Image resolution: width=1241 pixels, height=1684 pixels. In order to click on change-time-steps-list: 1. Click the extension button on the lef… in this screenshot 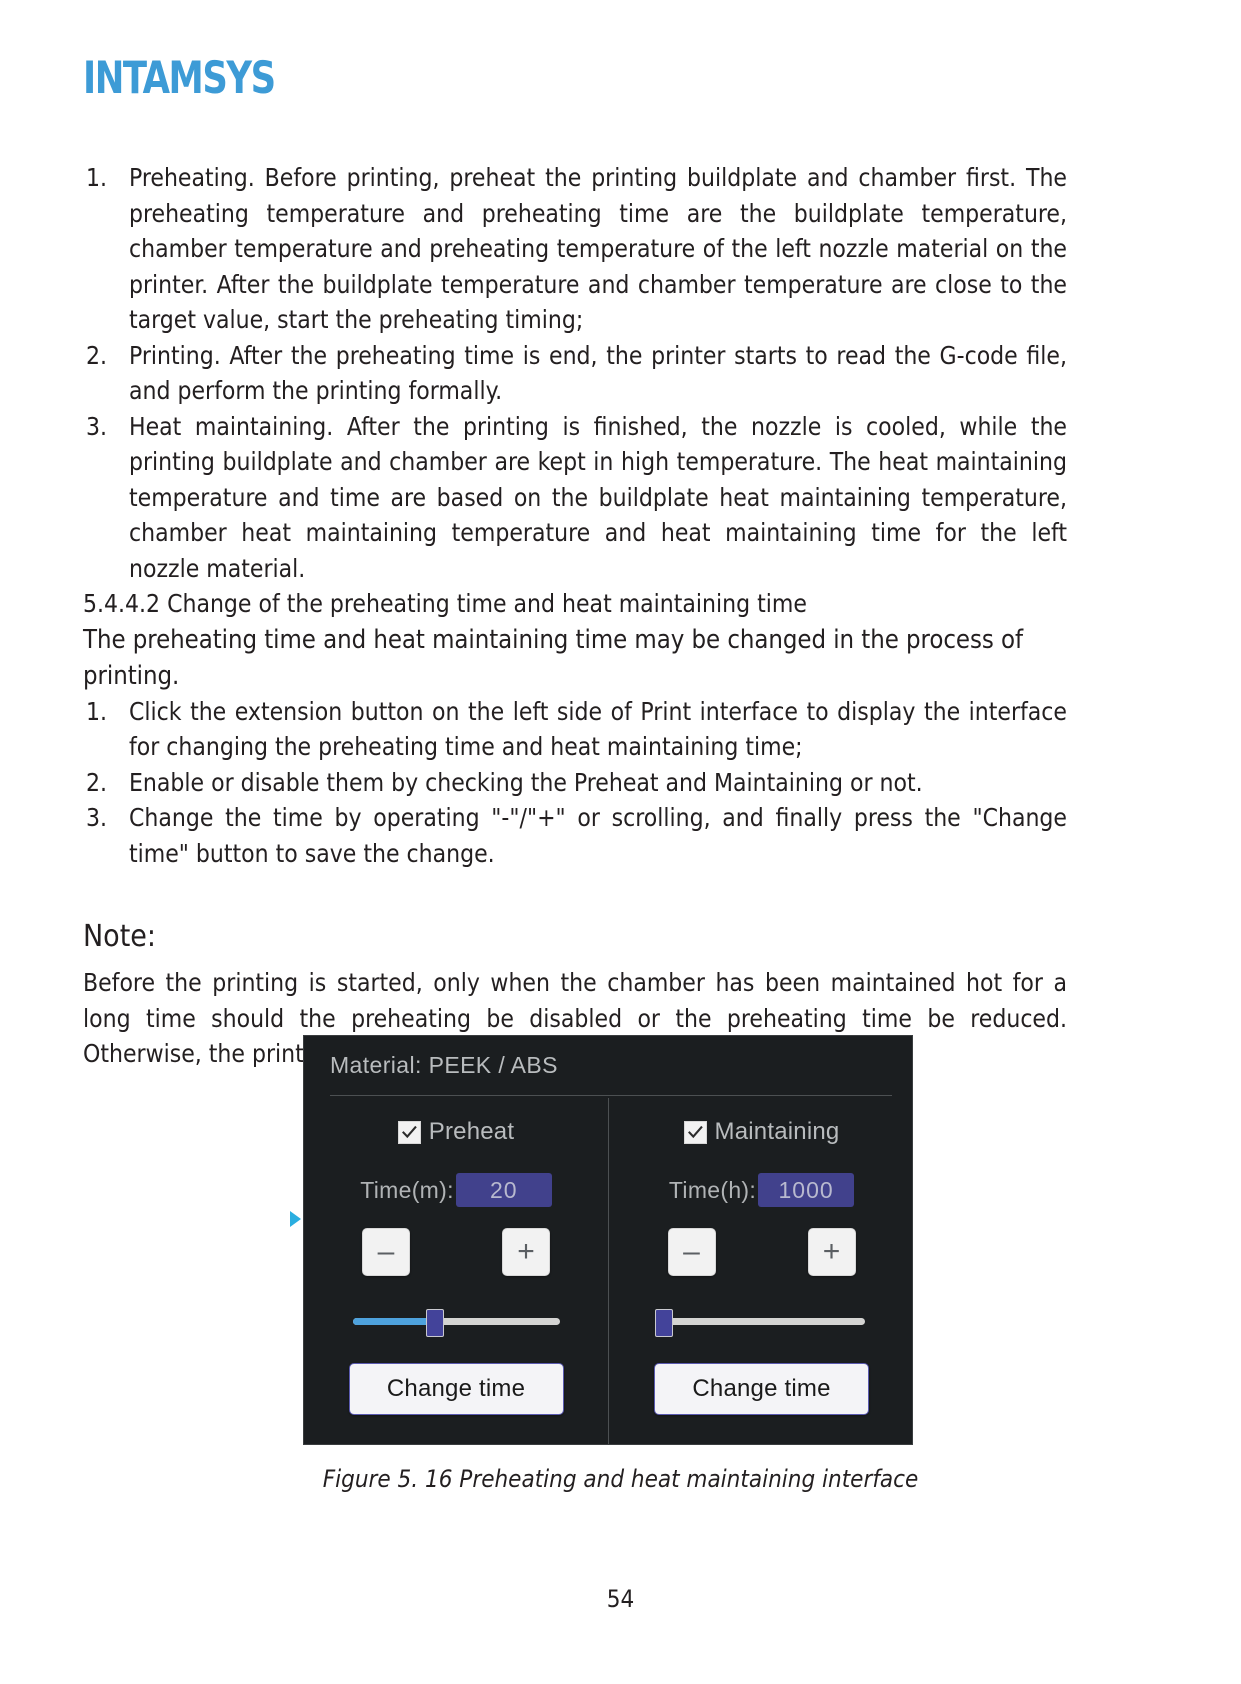, I will do `click(575, 783)`.